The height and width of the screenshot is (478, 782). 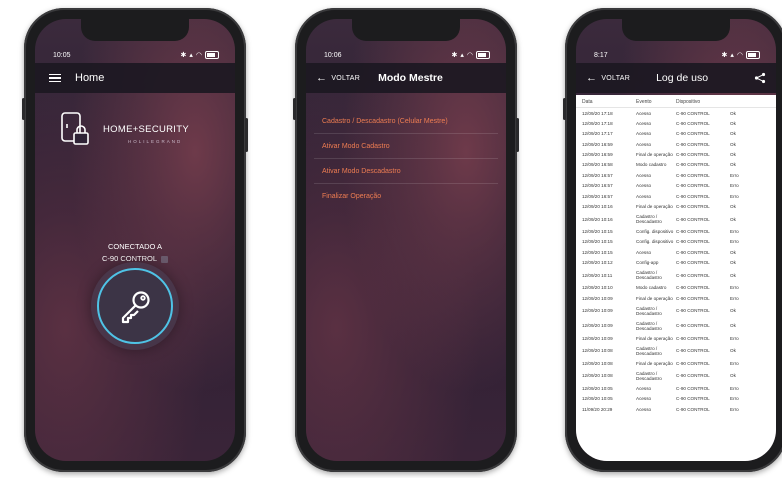 What do you see at coordinates (597, 252) in the screenshot?
I see `log-date: 12/09/20 10:15` at bounding box center [597, 252].